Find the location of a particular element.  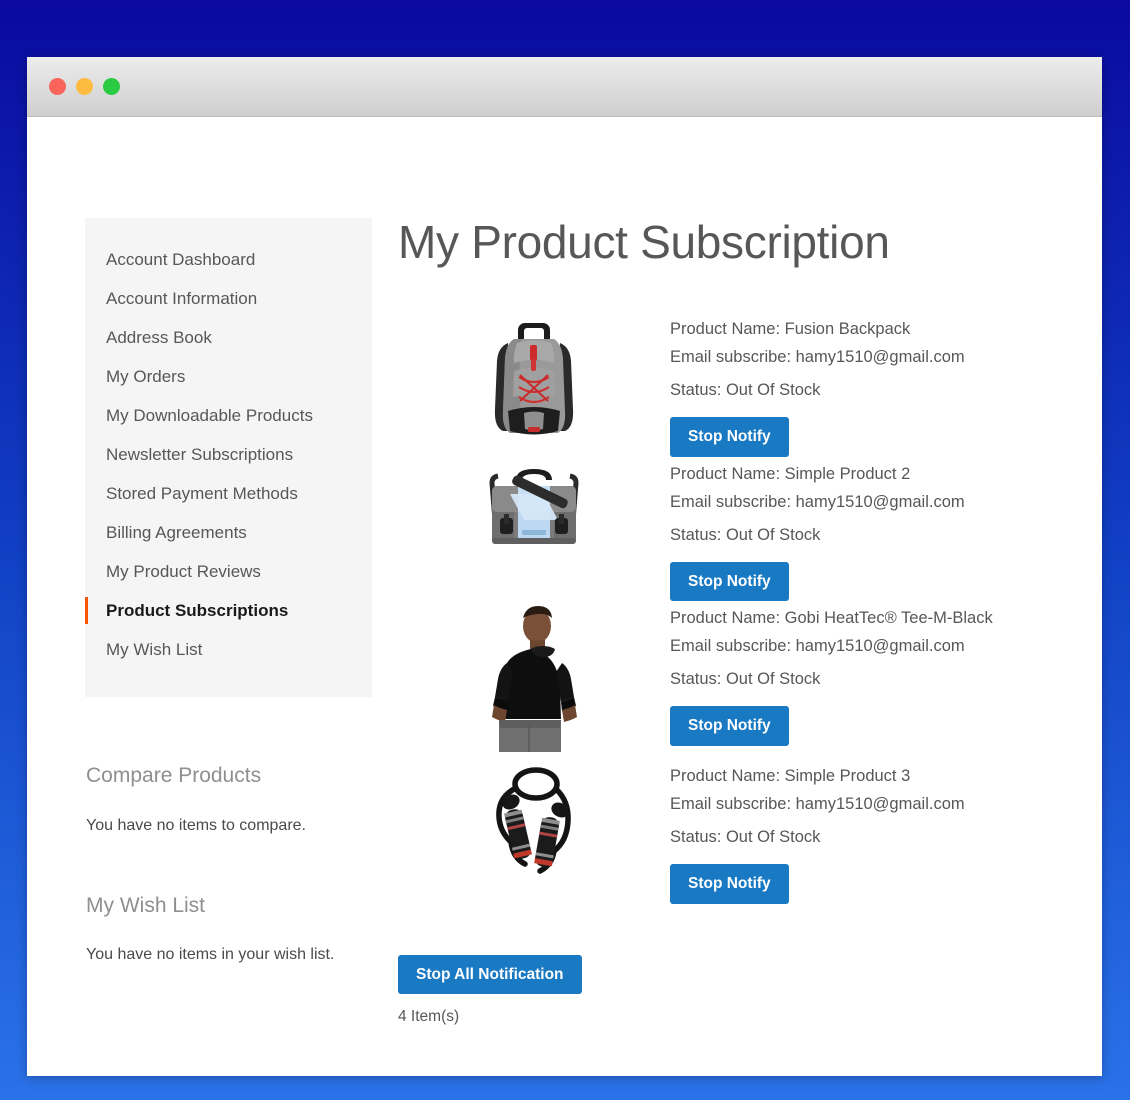

compare-products-empty-text: You have no items to compare. is located at coordinates (196, 825).